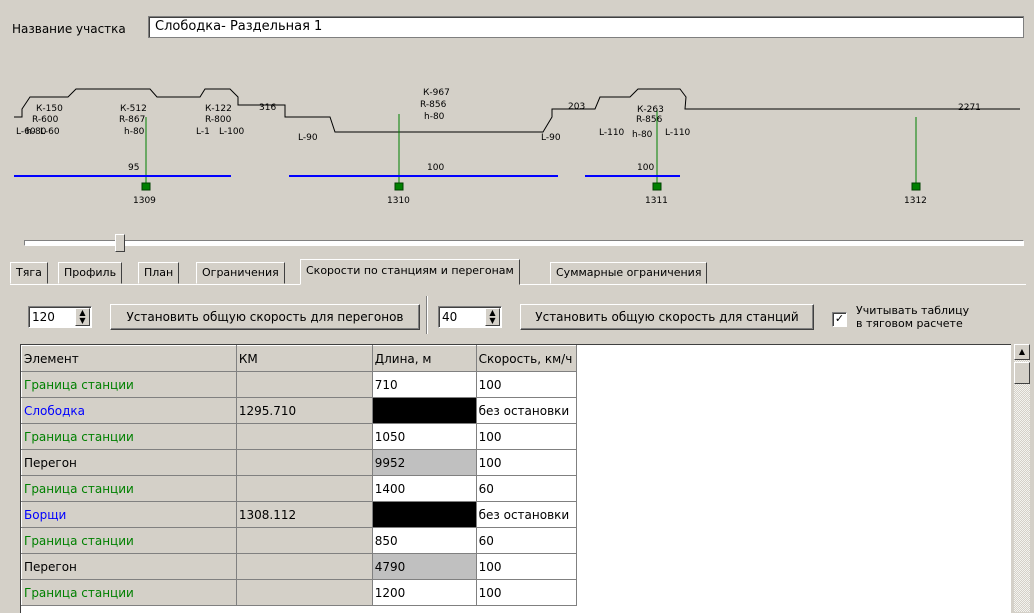  I want to click on checkbox-label-line-2: в тяговом расчете, so click(909, 323).